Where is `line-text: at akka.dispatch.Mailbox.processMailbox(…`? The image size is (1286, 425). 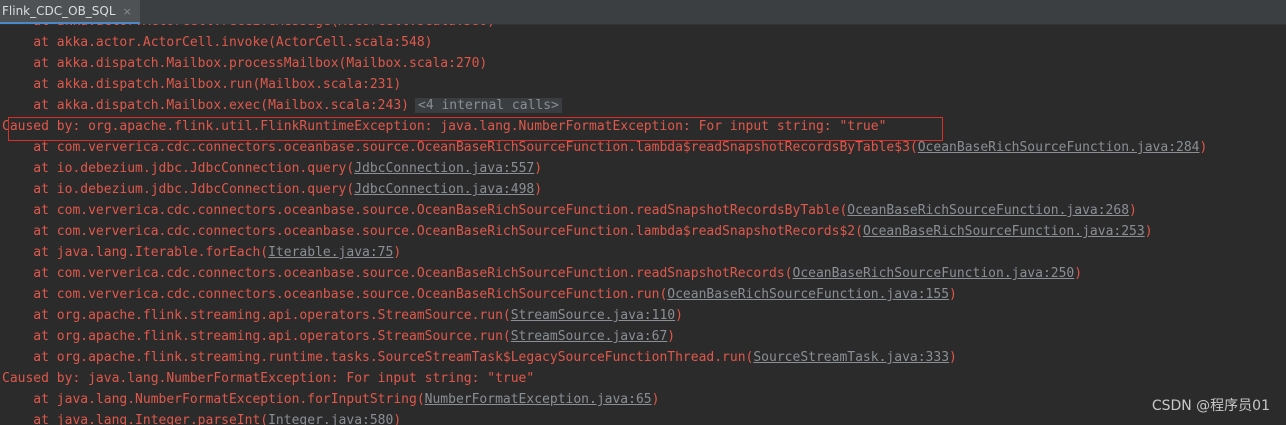 line-text: at akka.dispatch.Mailbox.processMailbox(… is located at coordinates (245, 63).